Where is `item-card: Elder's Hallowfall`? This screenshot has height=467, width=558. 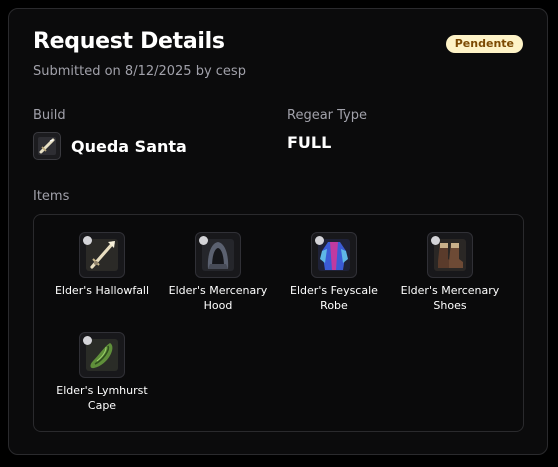 item-card: Elder's Hallowfall is located at coordinates (102, 265).